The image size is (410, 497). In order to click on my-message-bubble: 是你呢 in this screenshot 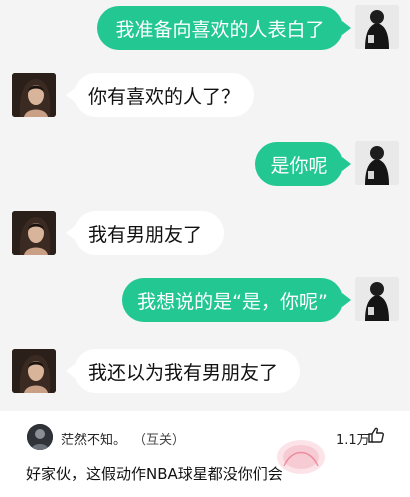, I will do `click(299, 164)`.